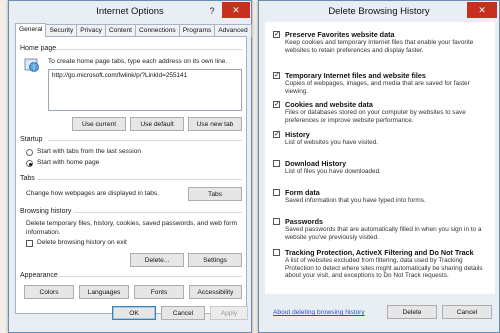 This screenshot has width=500, height=333. Describe the element at coordinates (215, 124) in the screenshot. I see `use-new-tab-button: Use new tab` at that location.